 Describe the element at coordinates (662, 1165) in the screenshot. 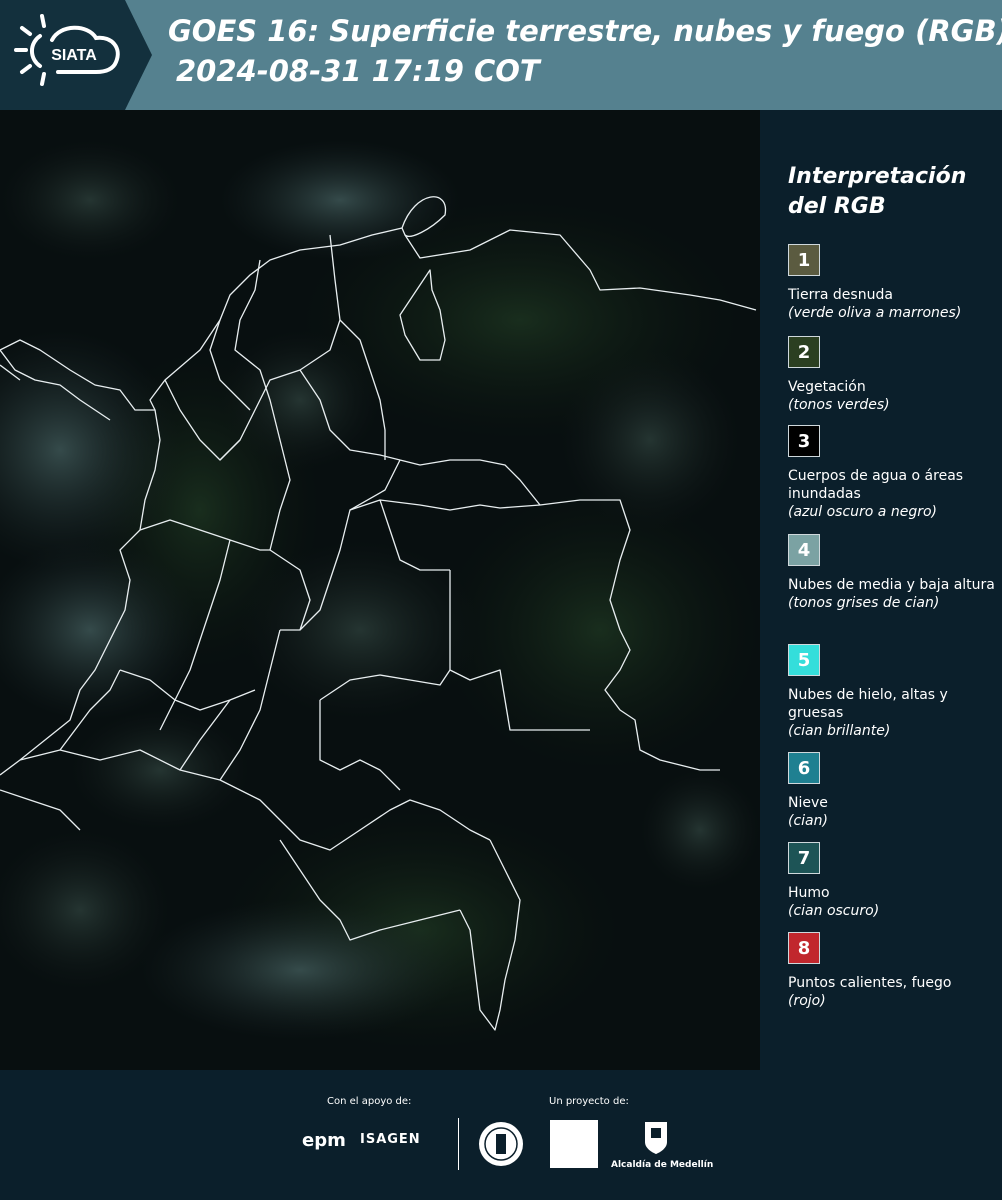

I see `alcaldia-label: Alcaldía de Medellín` at that location.